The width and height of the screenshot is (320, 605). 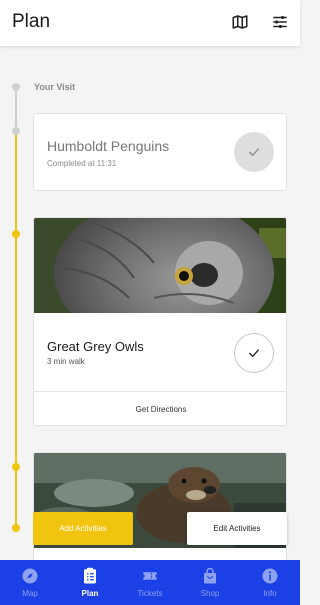 I want to click on clipboard-icon, so click(x=90, y=576).